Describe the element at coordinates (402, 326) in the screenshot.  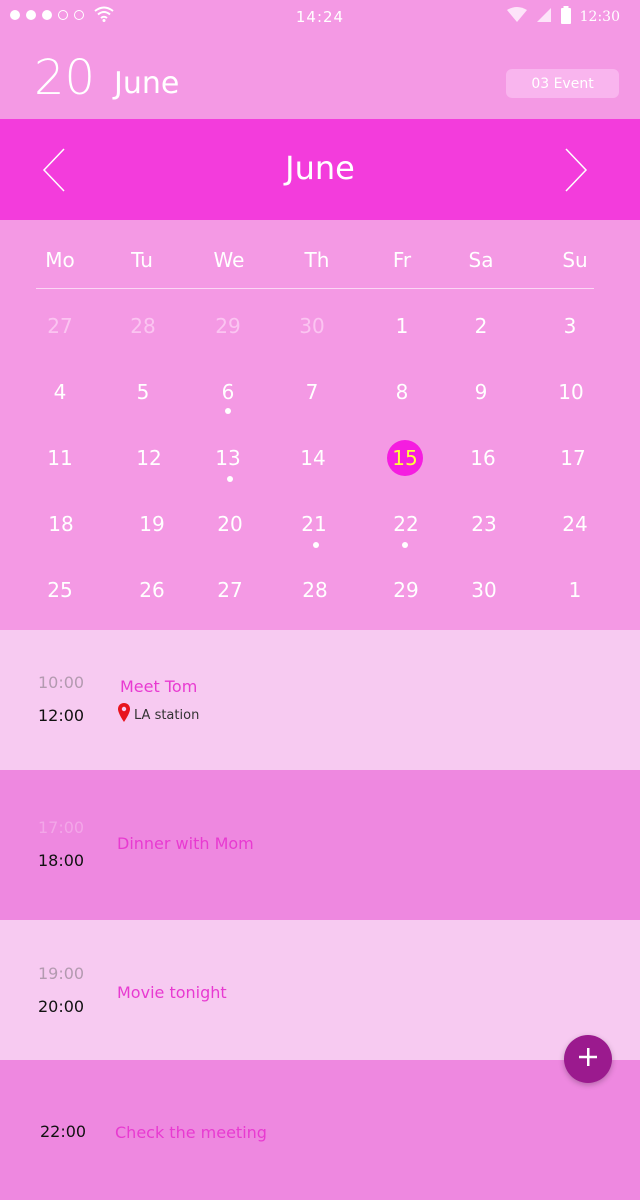
I see `calendar-day: 1` at that location.